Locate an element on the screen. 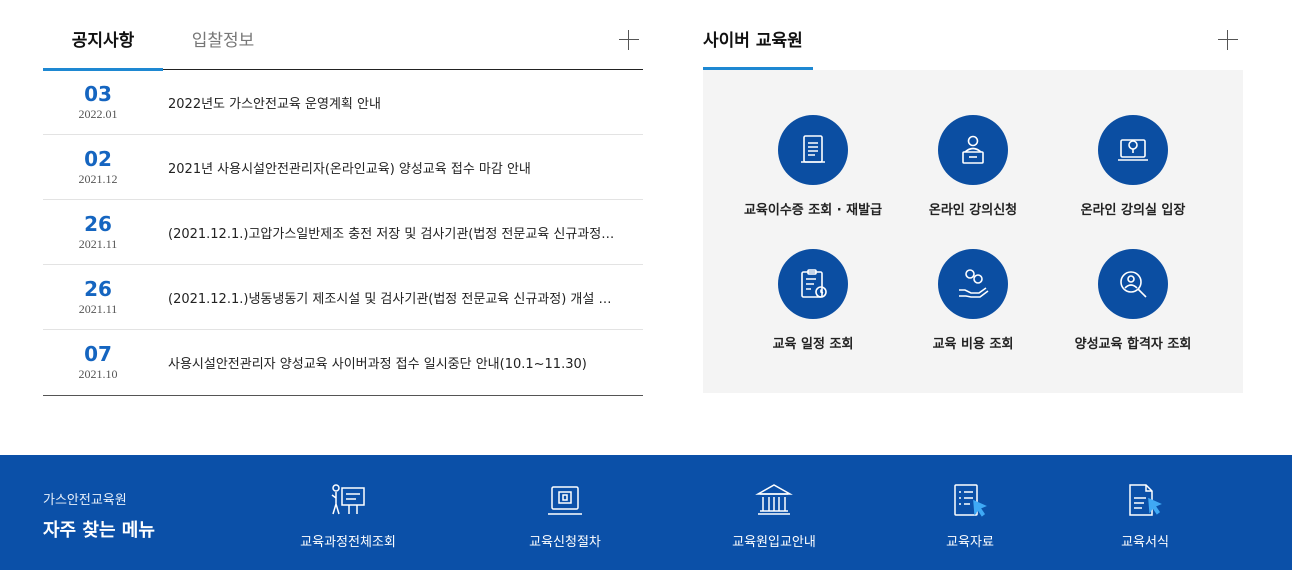  schedule-clipboard-icon is located at coordinates (813, 284).